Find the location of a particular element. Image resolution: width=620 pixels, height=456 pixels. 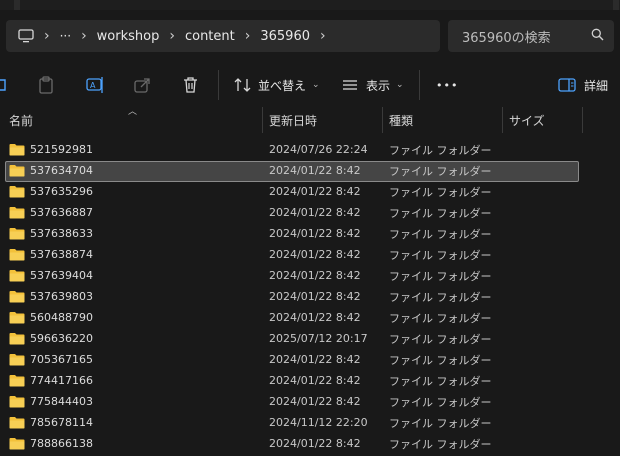

file-name: 560488790 is located at coordinates (61, 317).